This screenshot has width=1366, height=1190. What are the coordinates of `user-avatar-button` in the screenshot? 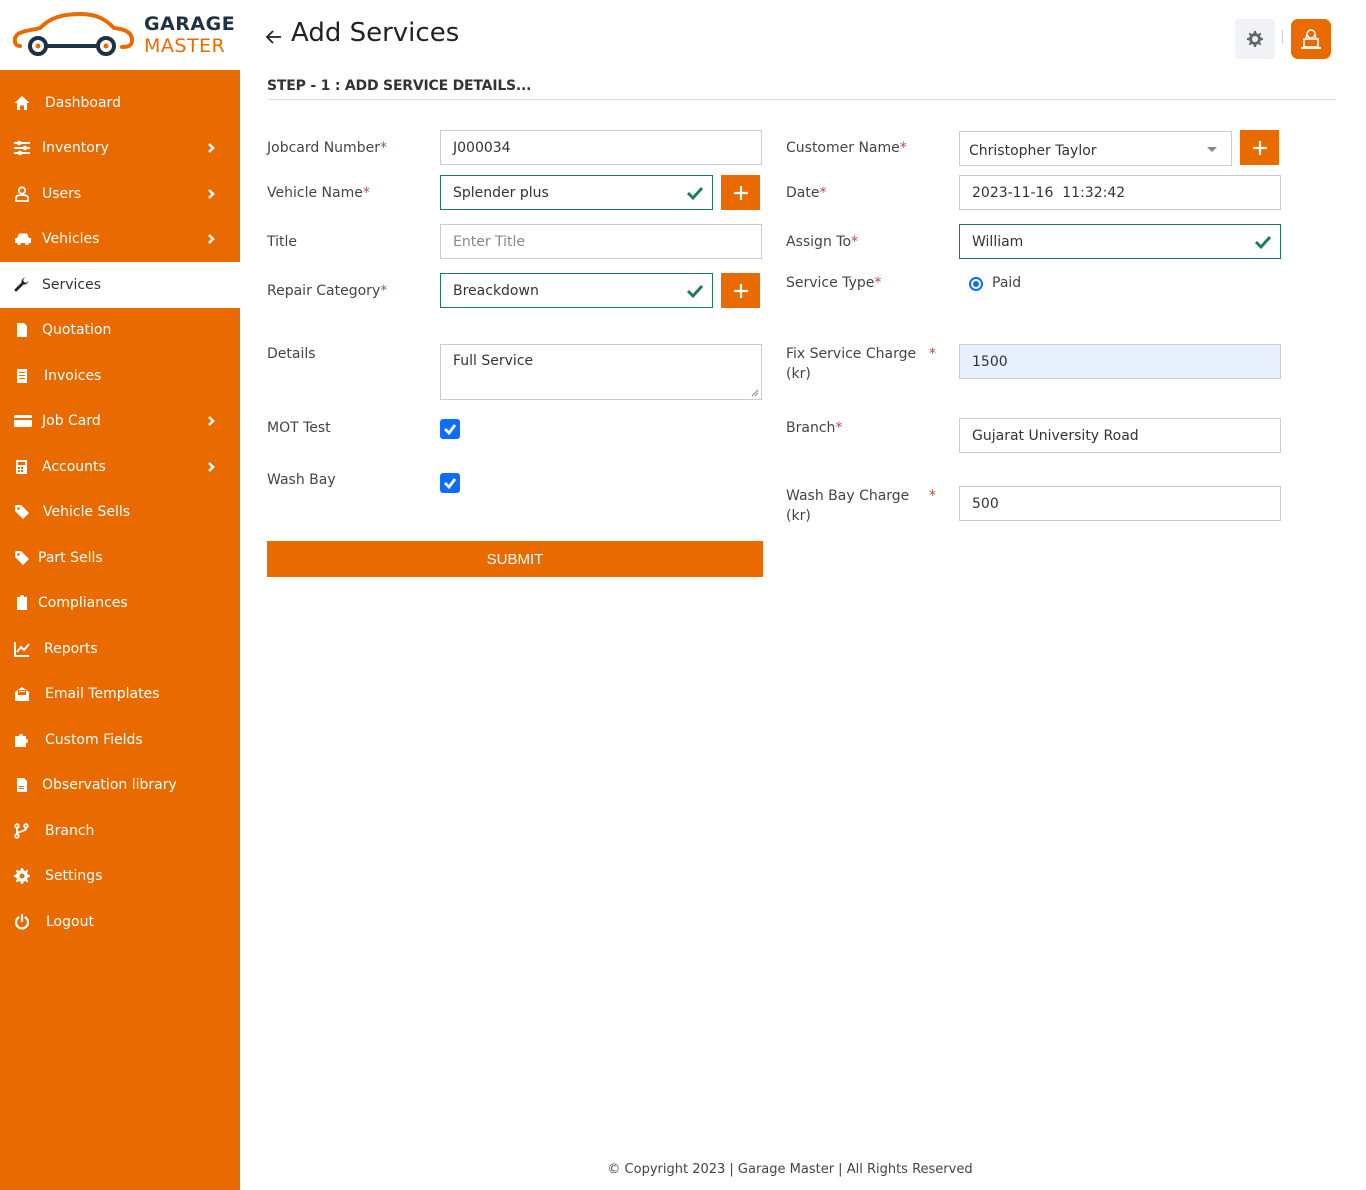 It's located at (1311, 39).